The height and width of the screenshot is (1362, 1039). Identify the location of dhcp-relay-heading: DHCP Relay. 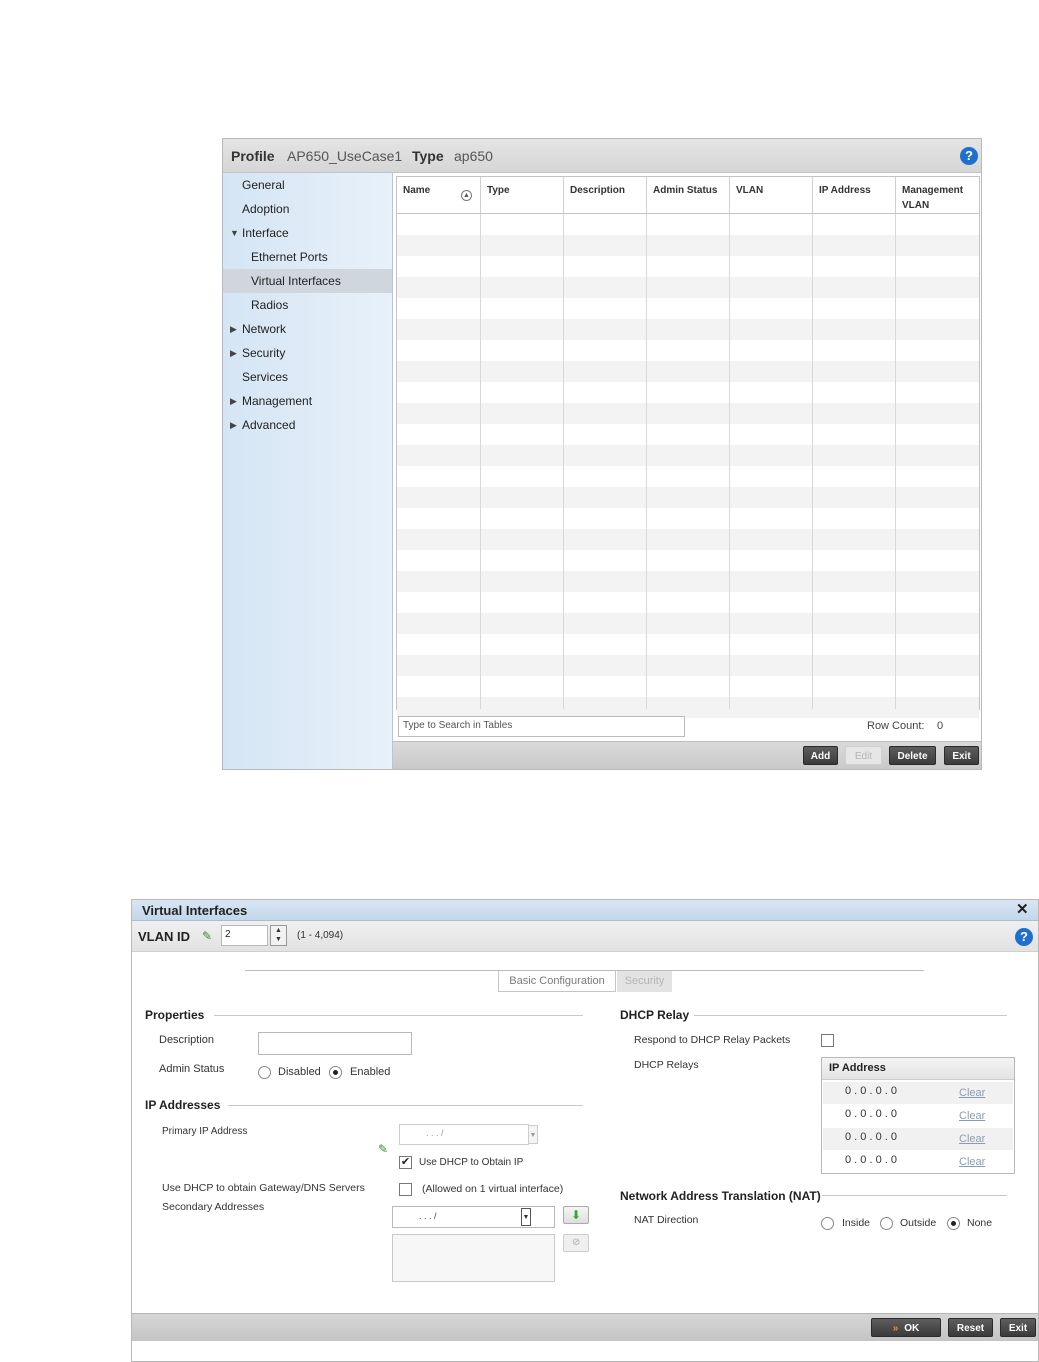
(655, 1015).